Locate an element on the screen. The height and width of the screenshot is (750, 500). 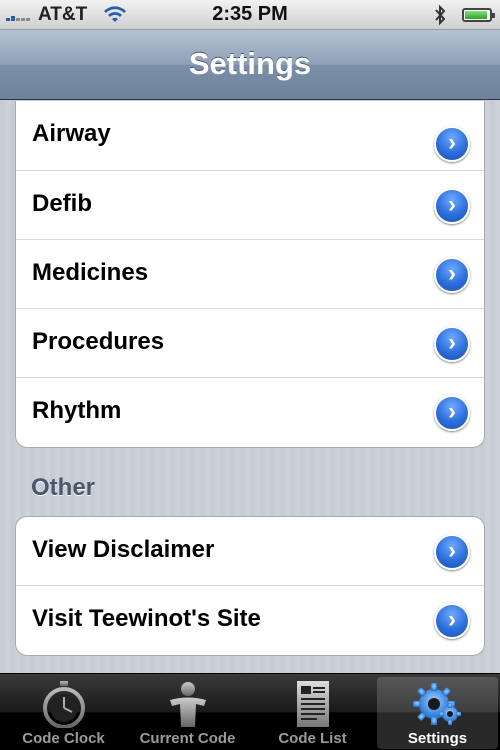
row-label: Defib is located at coordinates (62, 203).